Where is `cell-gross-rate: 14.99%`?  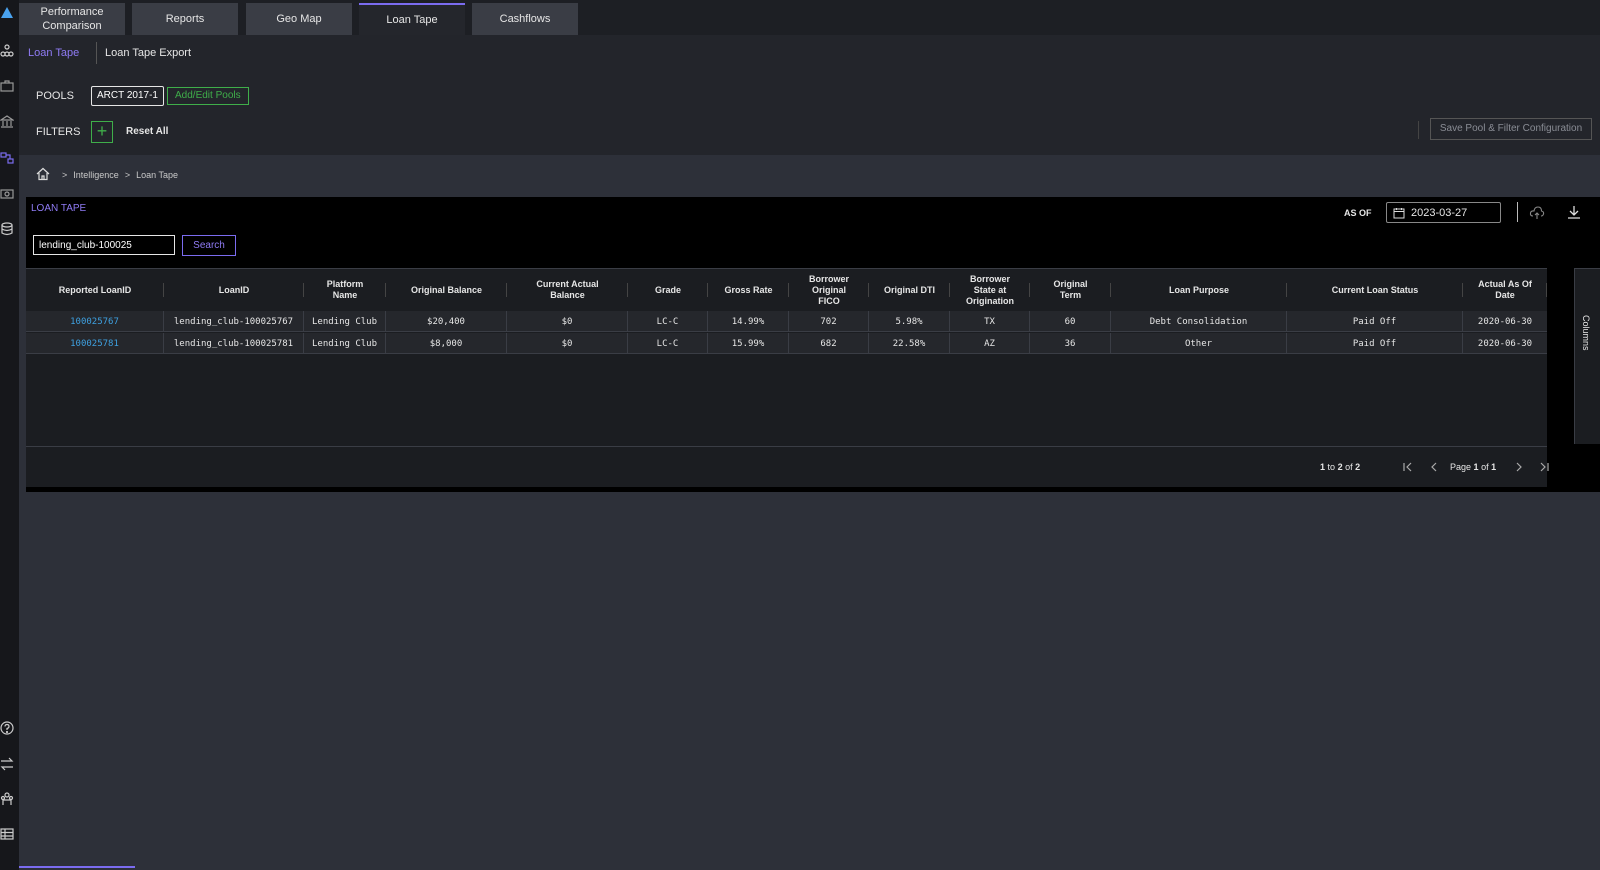
cell-gross-rate: 14.99% is located at coordinates (748, 321).